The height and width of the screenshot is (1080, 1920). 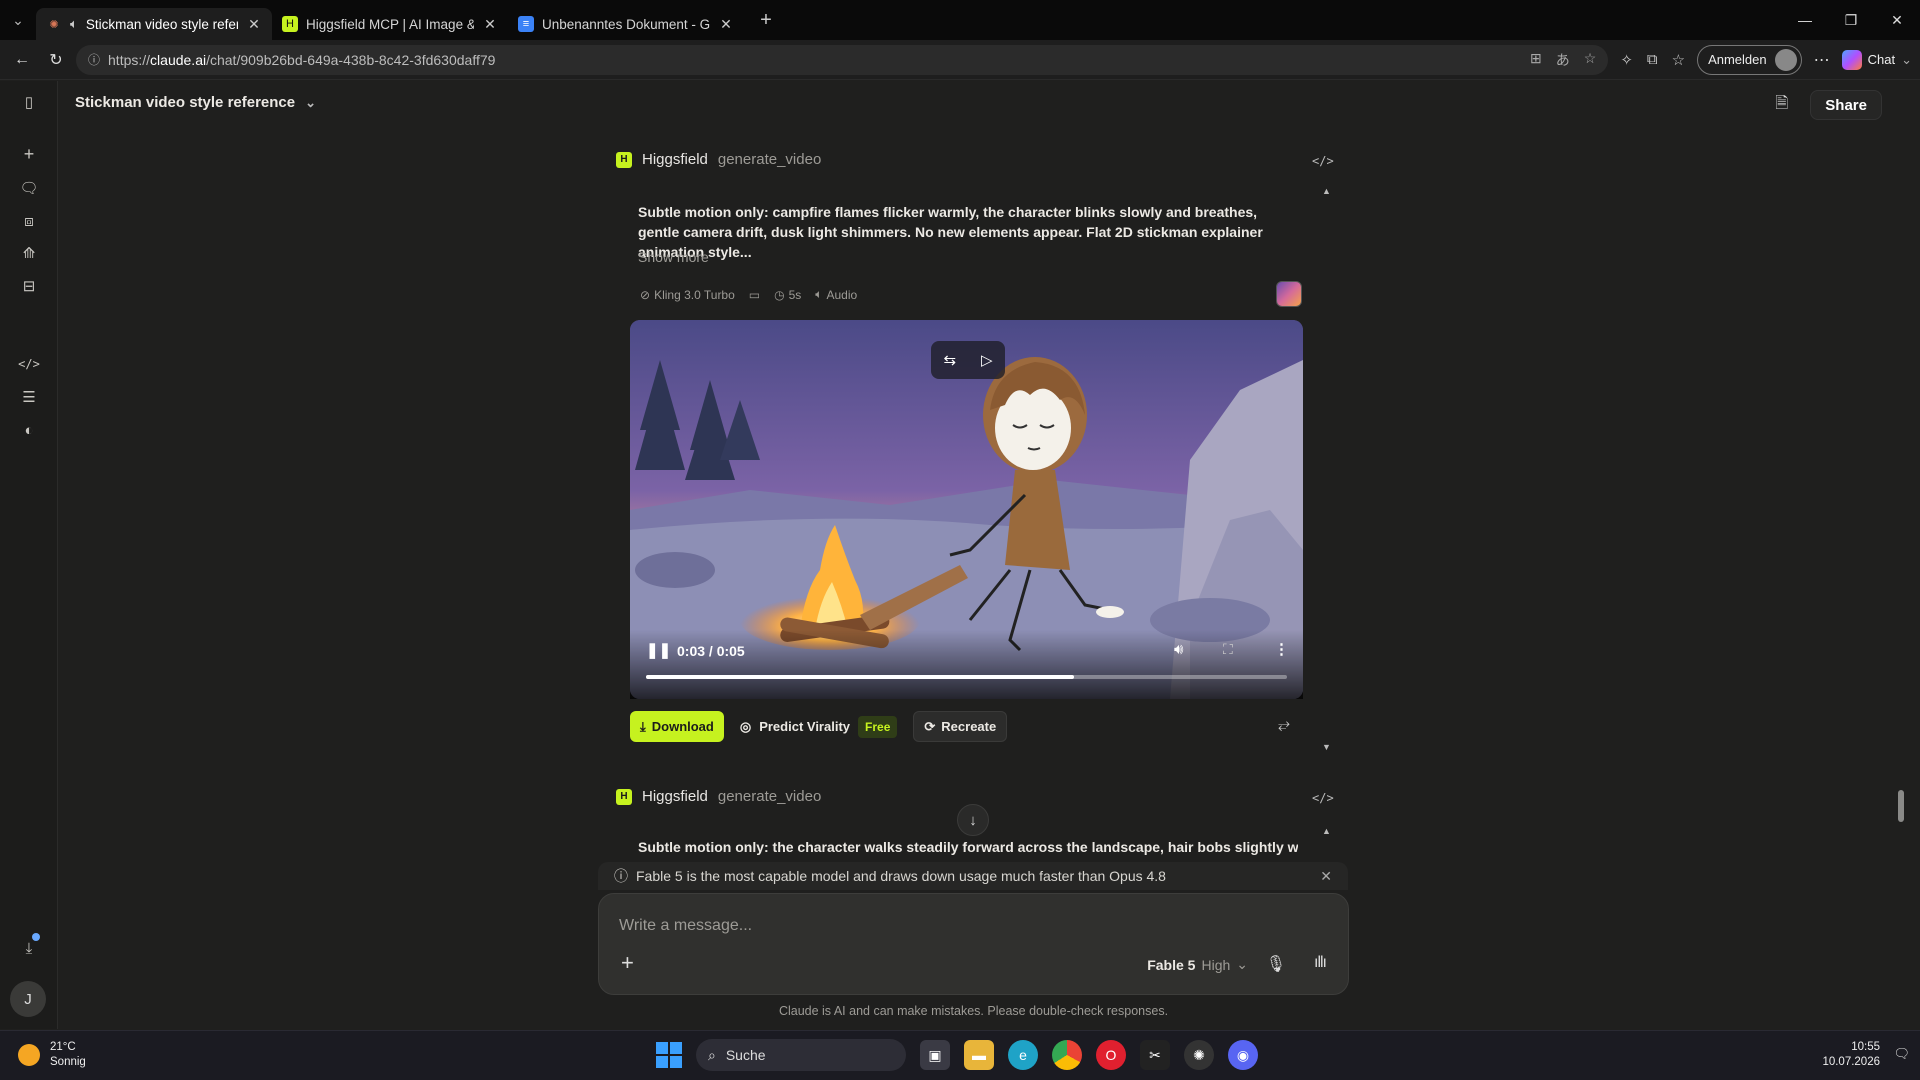 What do you see at coordinates (1197, 964) in the screenshot?
I see `model-selector: Fable 5 High ⌄` at bounding box center [1197, 964].